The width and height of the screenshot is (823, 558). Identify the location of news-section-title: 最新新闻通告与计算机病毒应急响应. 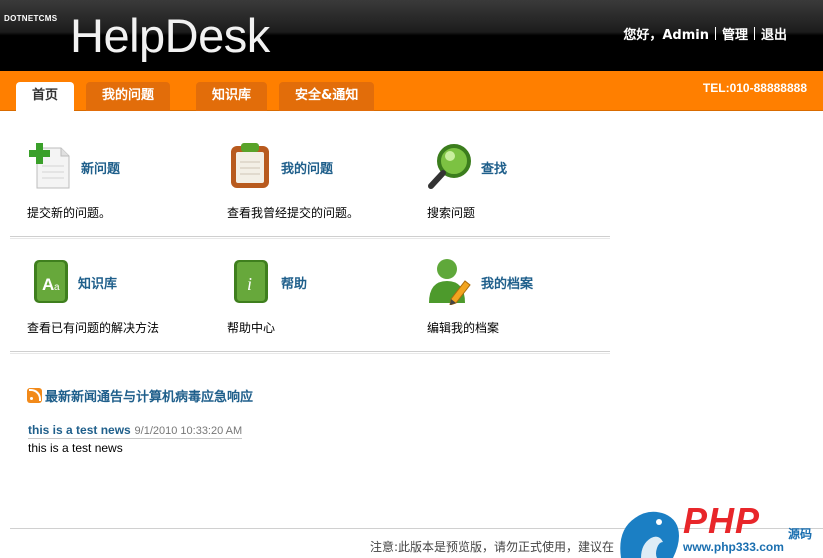
(149, 397).